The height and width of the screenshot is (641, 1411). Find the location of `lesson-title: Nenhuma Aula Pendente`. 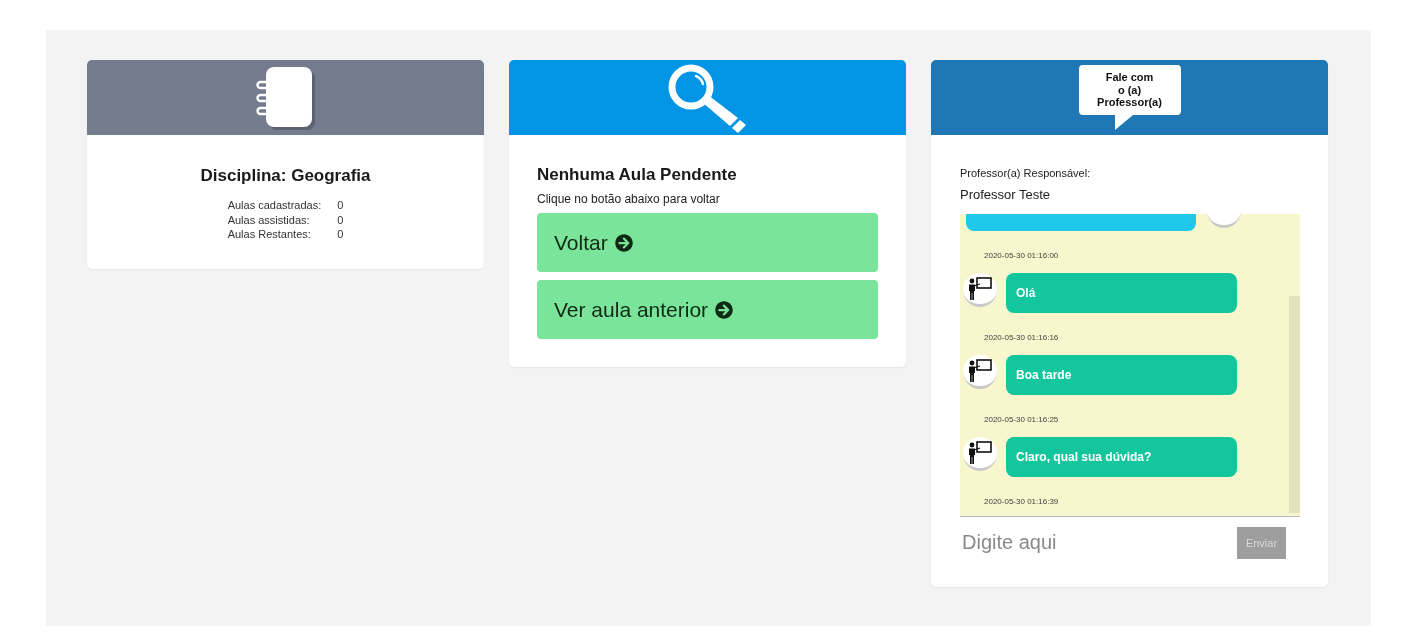

lesson-title: Nenhuma Aula Pendente is located at coordinates (637, 175).